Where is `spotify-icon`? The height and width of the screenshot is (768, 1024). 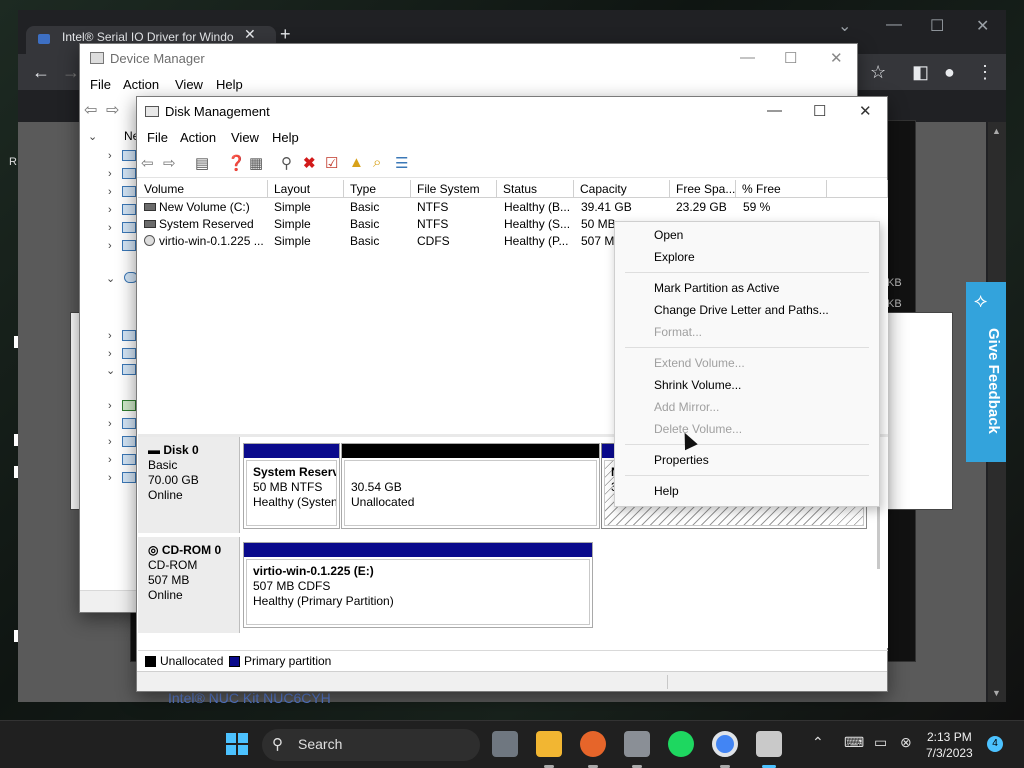 spotify-icon is located at coordinates (681, 744).